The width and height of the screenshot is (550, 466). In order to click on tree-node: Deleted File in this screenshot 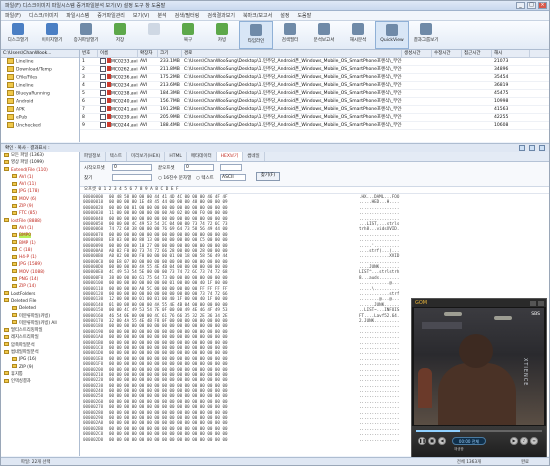, I will do `click(40, 301)`.